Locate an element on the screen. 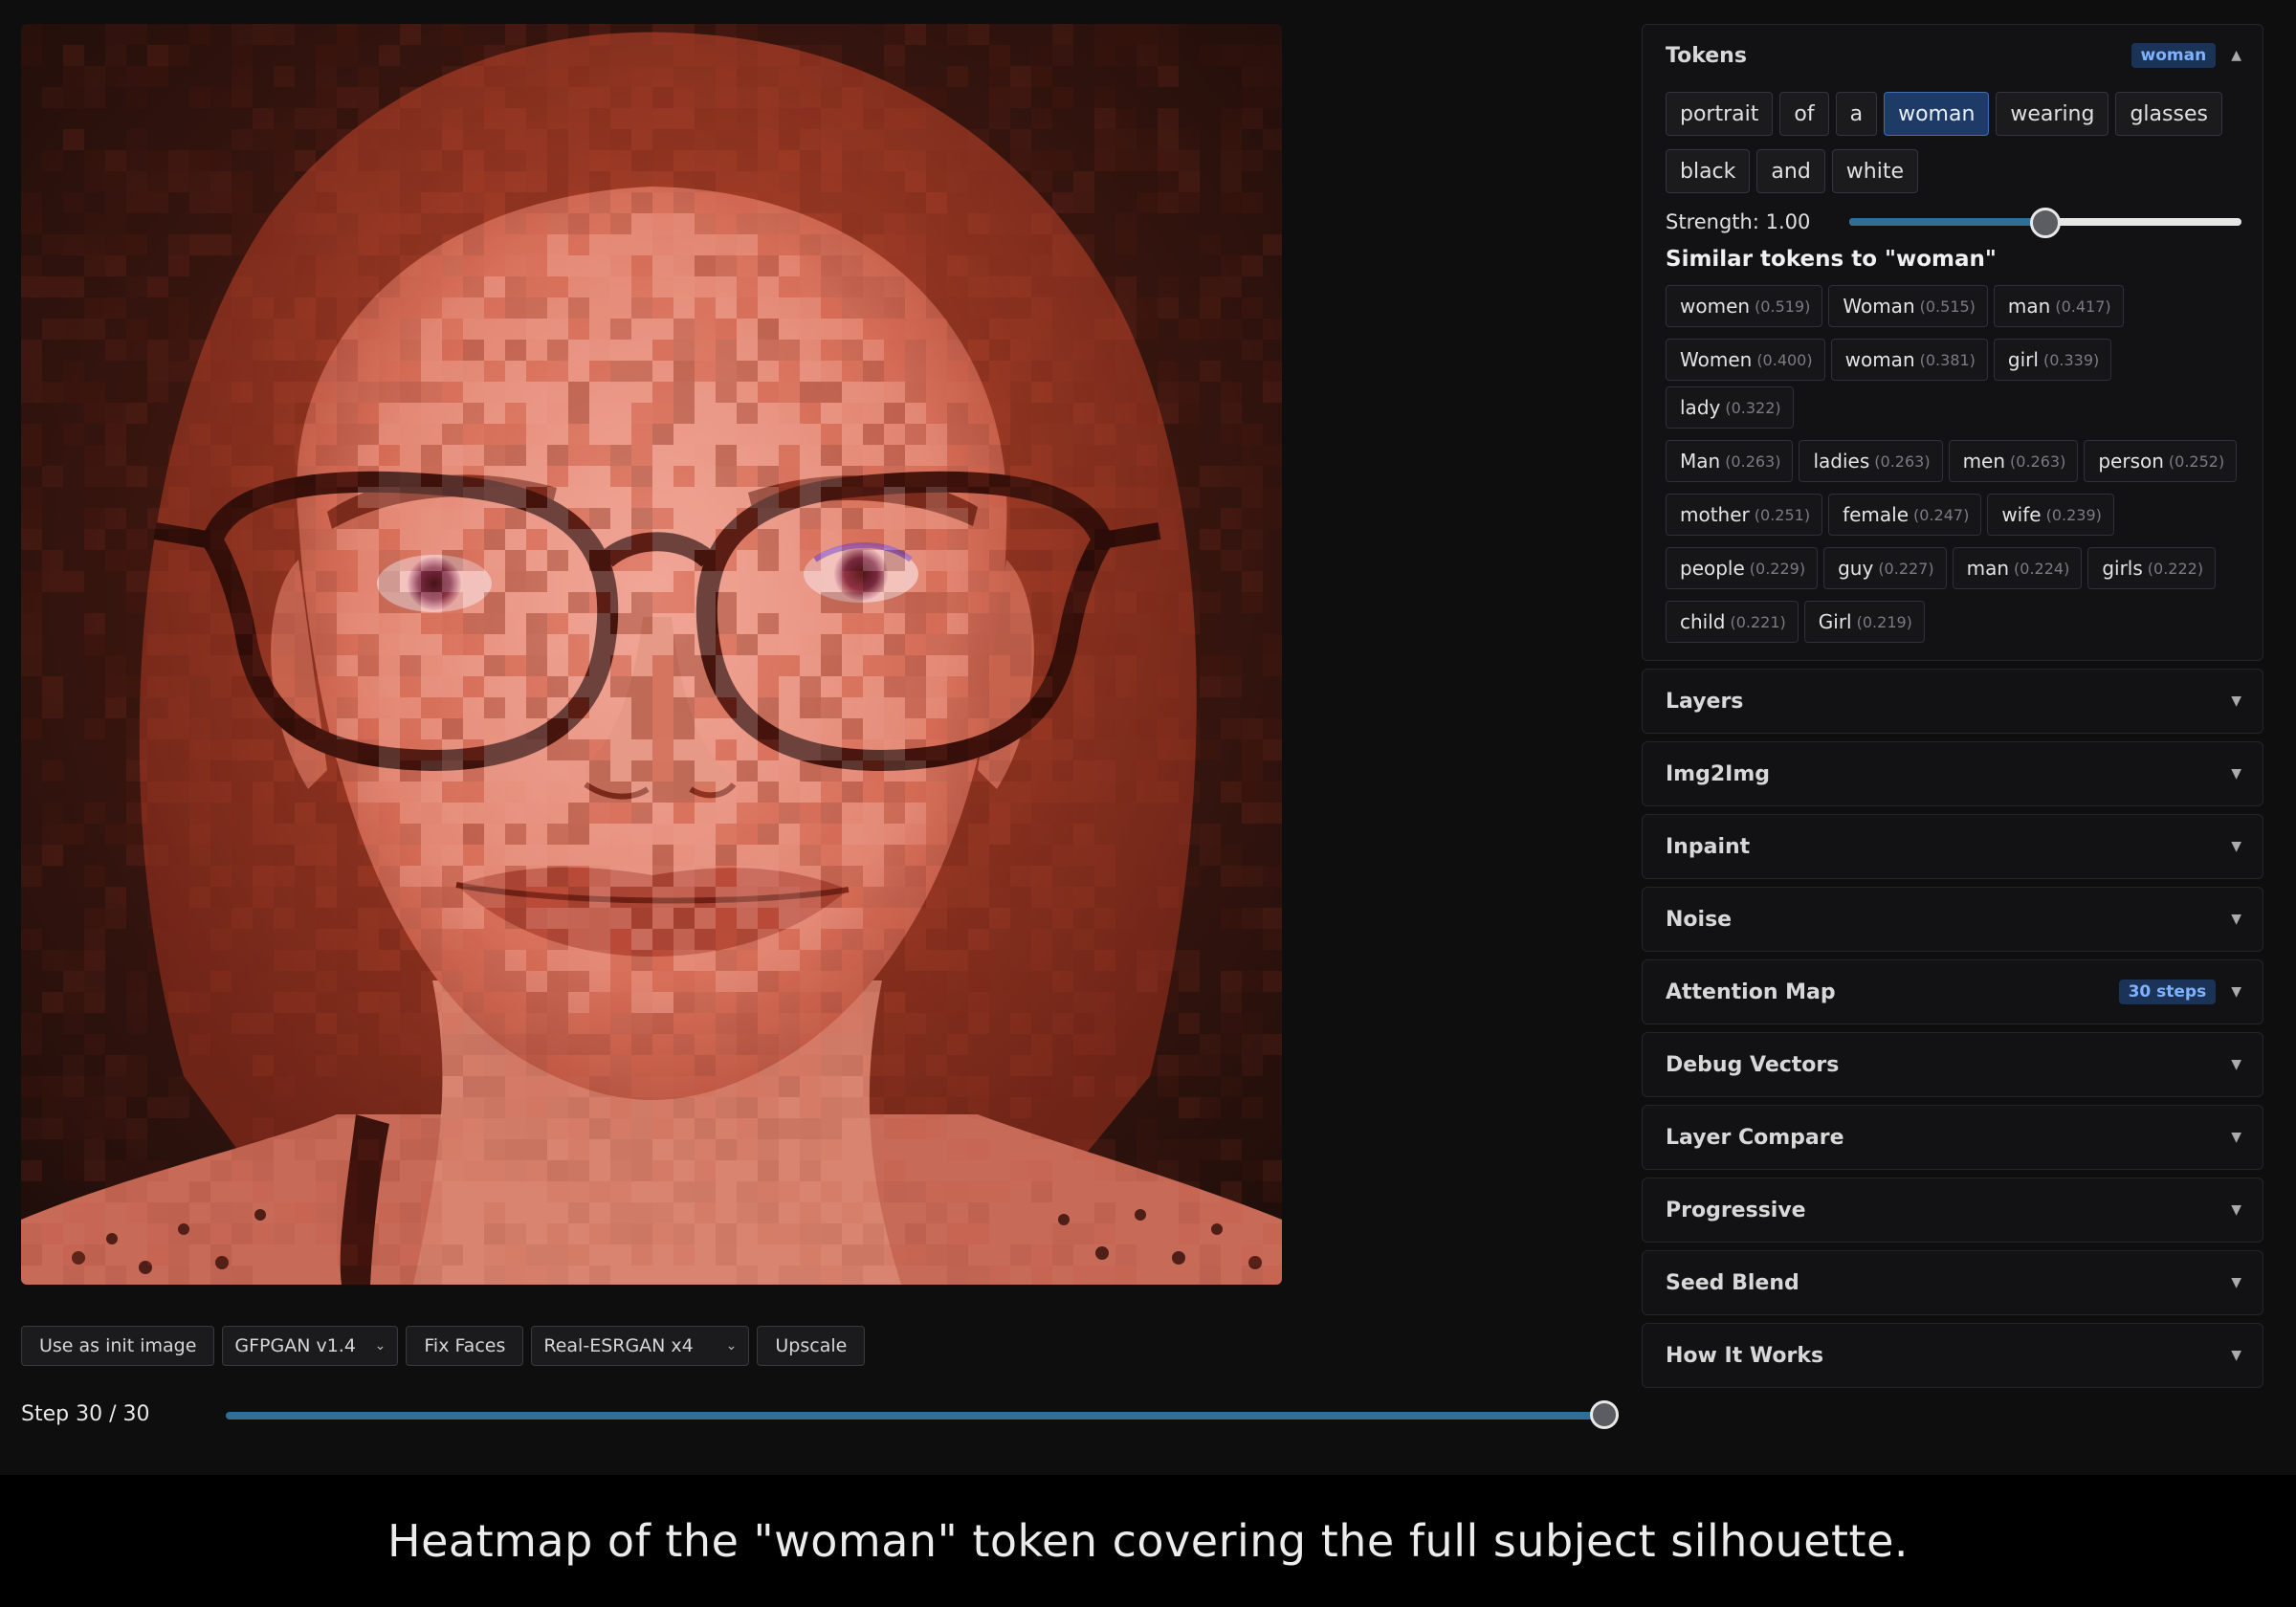 This screenshot has width=2296, height=1607. token-chip-glasses: glasses is located at coordinates (2168, 114).